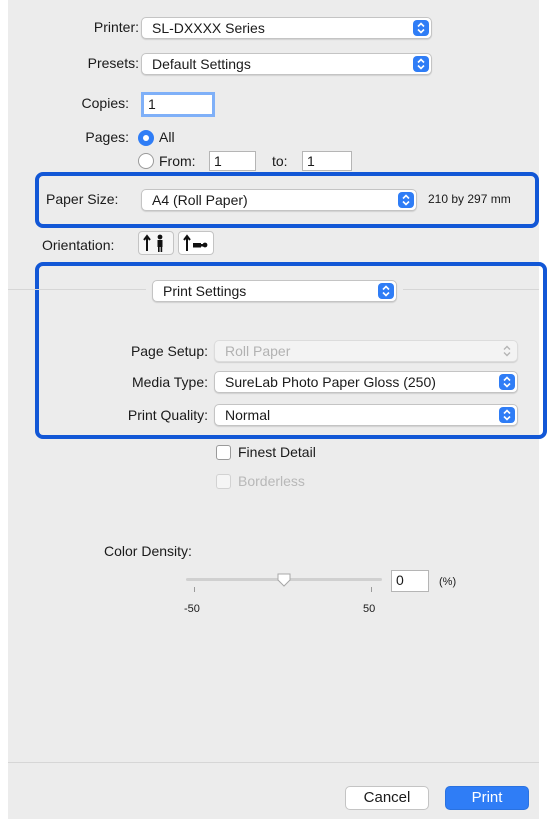 The width and height of the screenshot is (547, 819). I want to click on pages-from-field: 1, so click(232, 161).